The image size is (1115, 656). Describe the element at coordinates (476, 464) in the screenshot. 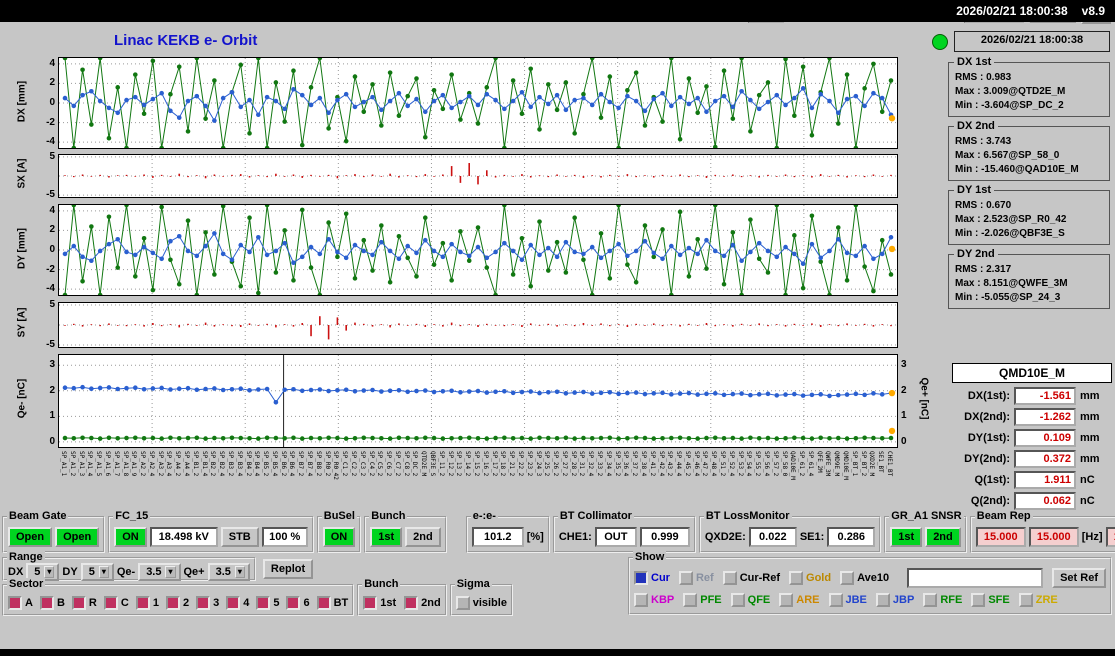

I see `bpm-name-label: SP_15_2` at that location.